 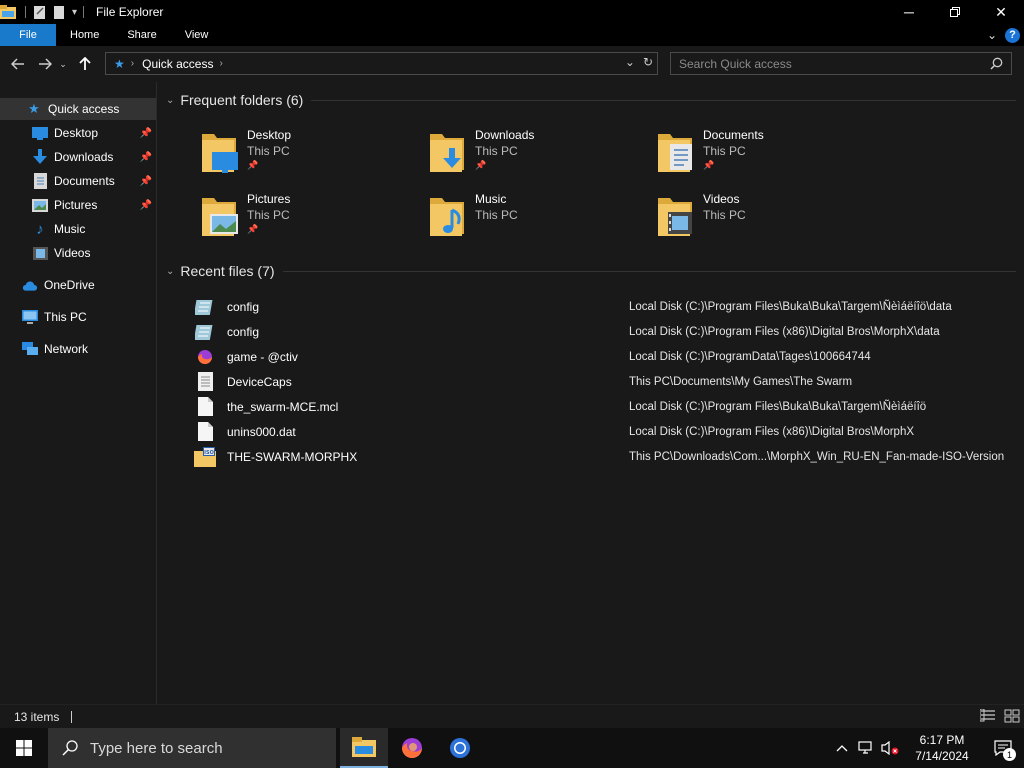 I want to click on customize-toolbar-icon: ▾, so click(x=74, y=12).